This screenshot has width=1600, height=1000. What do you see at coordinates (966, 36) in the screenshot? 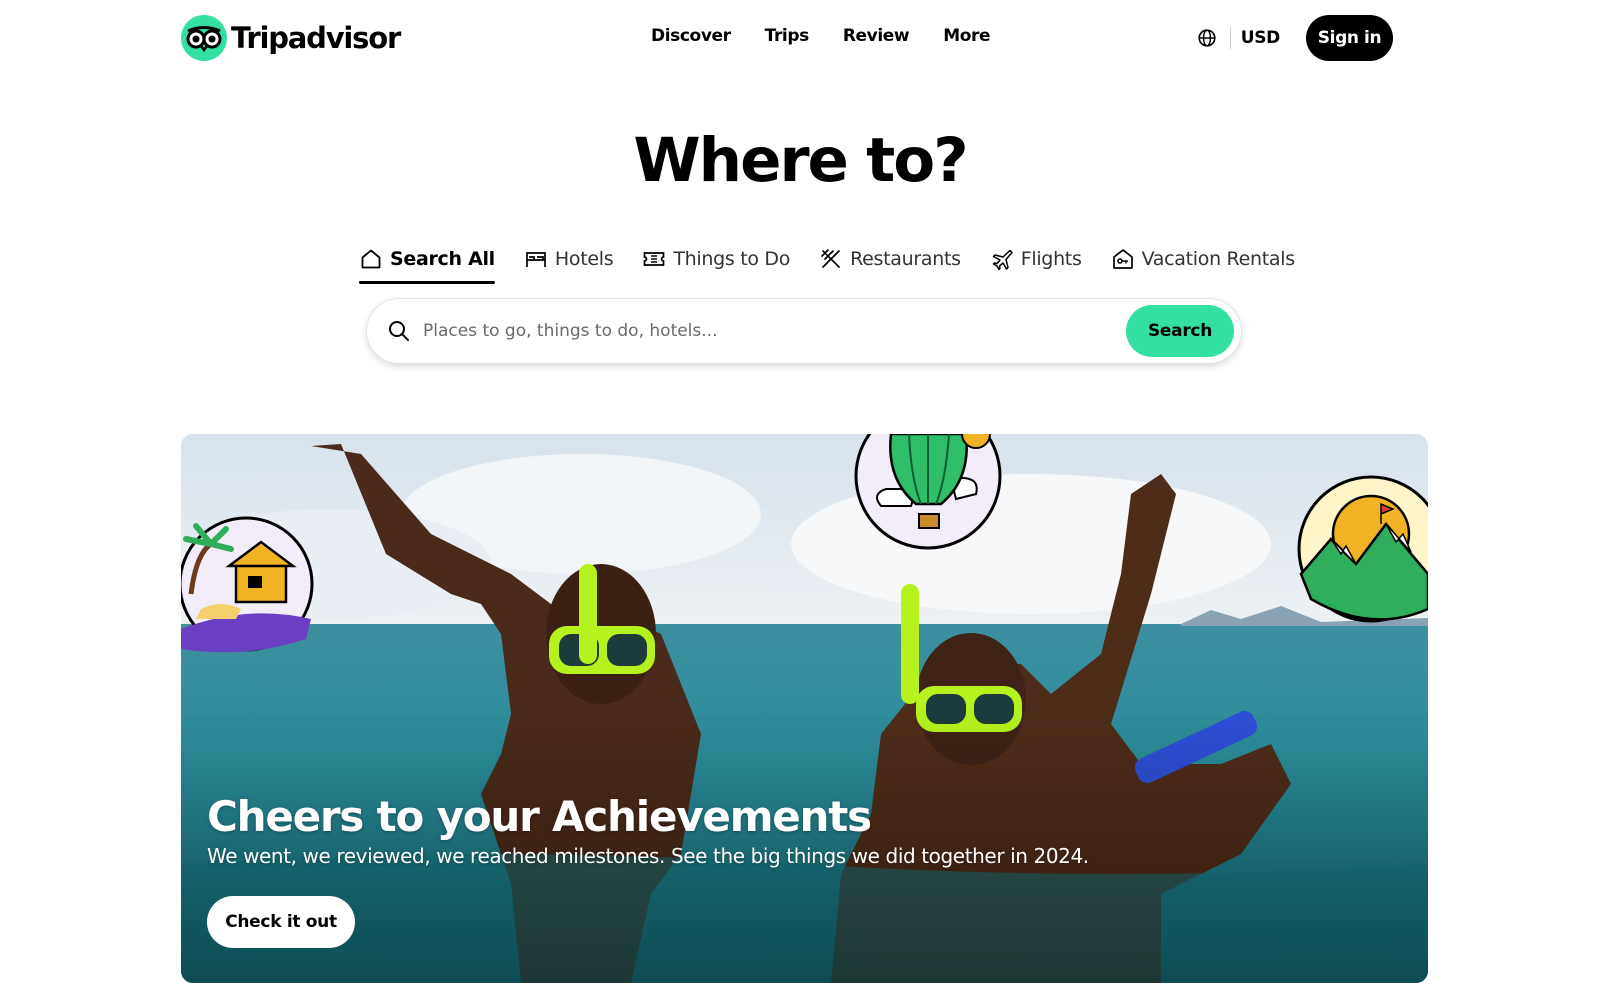
I see `nav-more: More` at bounding box center [966, 36].